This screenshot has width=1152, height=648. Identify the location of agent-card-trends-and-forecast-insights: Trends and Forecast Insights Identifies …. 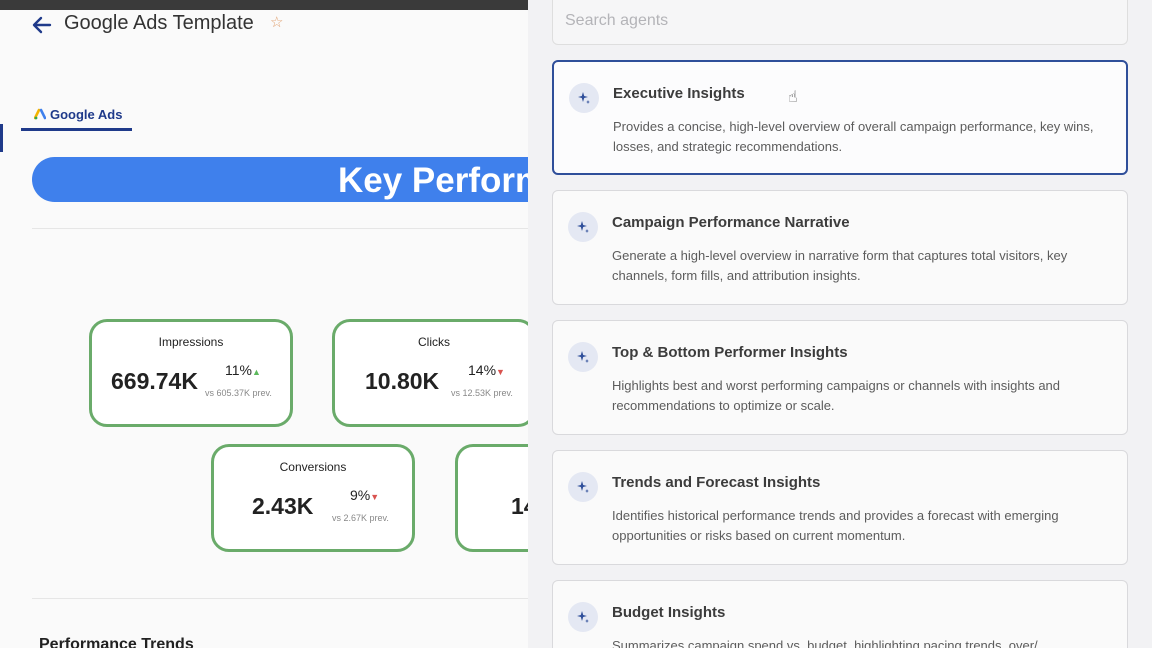
(840, 507).